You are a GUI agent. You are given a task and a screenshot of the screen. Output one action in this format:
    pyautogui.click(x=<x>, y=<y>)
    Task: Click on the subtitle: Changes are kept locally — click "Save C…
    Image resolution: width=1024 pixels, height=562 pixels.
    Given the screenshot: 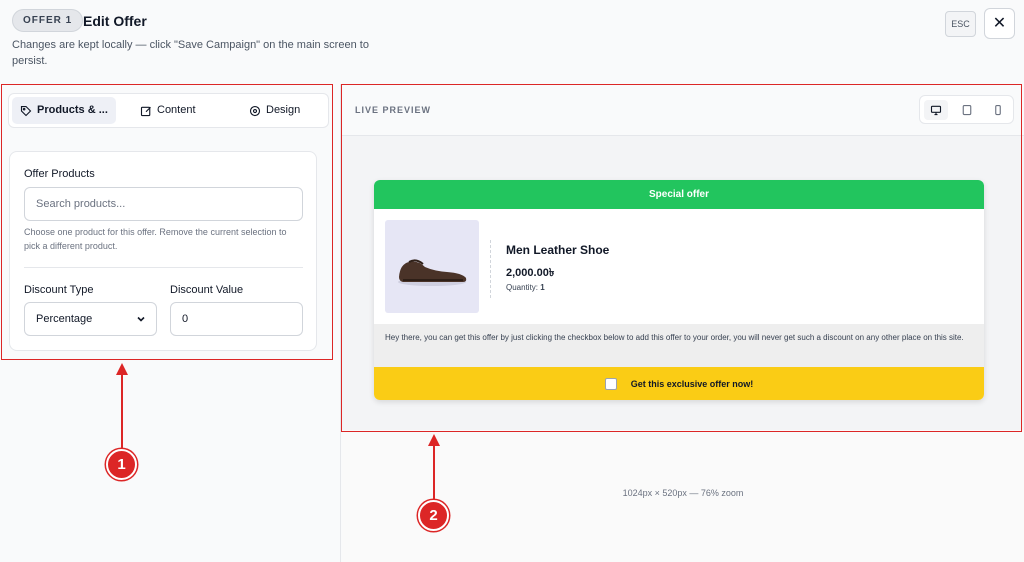 What is the action you would take?
    pyautogui.click(x=190, y=53)
    